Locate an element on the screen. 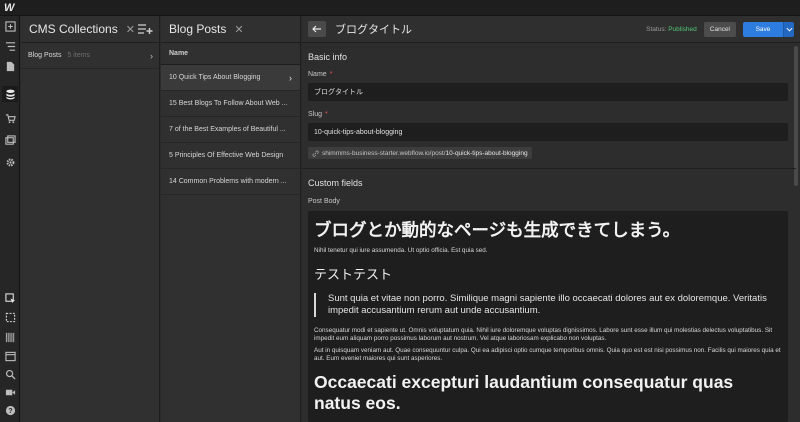  name-label: Name * is located at coordinates (320, 74).